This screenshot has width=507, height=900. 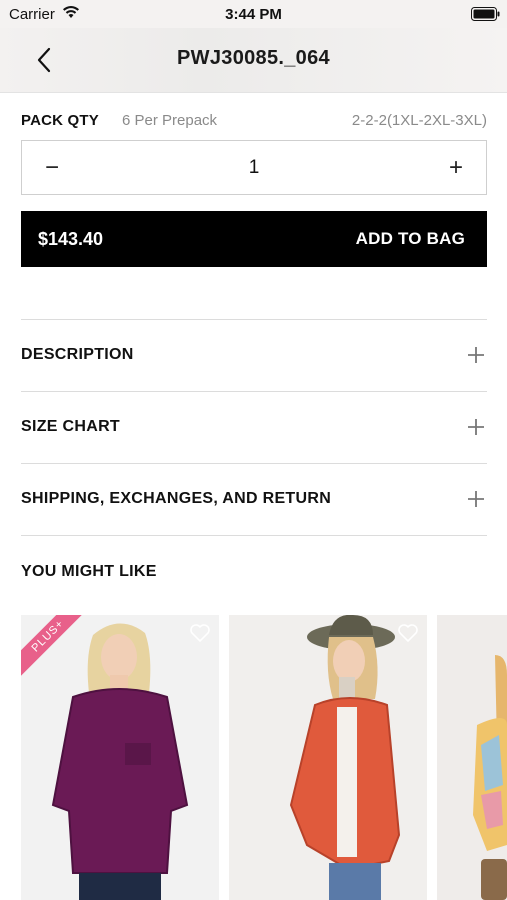 What do you see at coordinates (254, 535) in the screenshot?
I see `divider` at bounding box center [254, 535].